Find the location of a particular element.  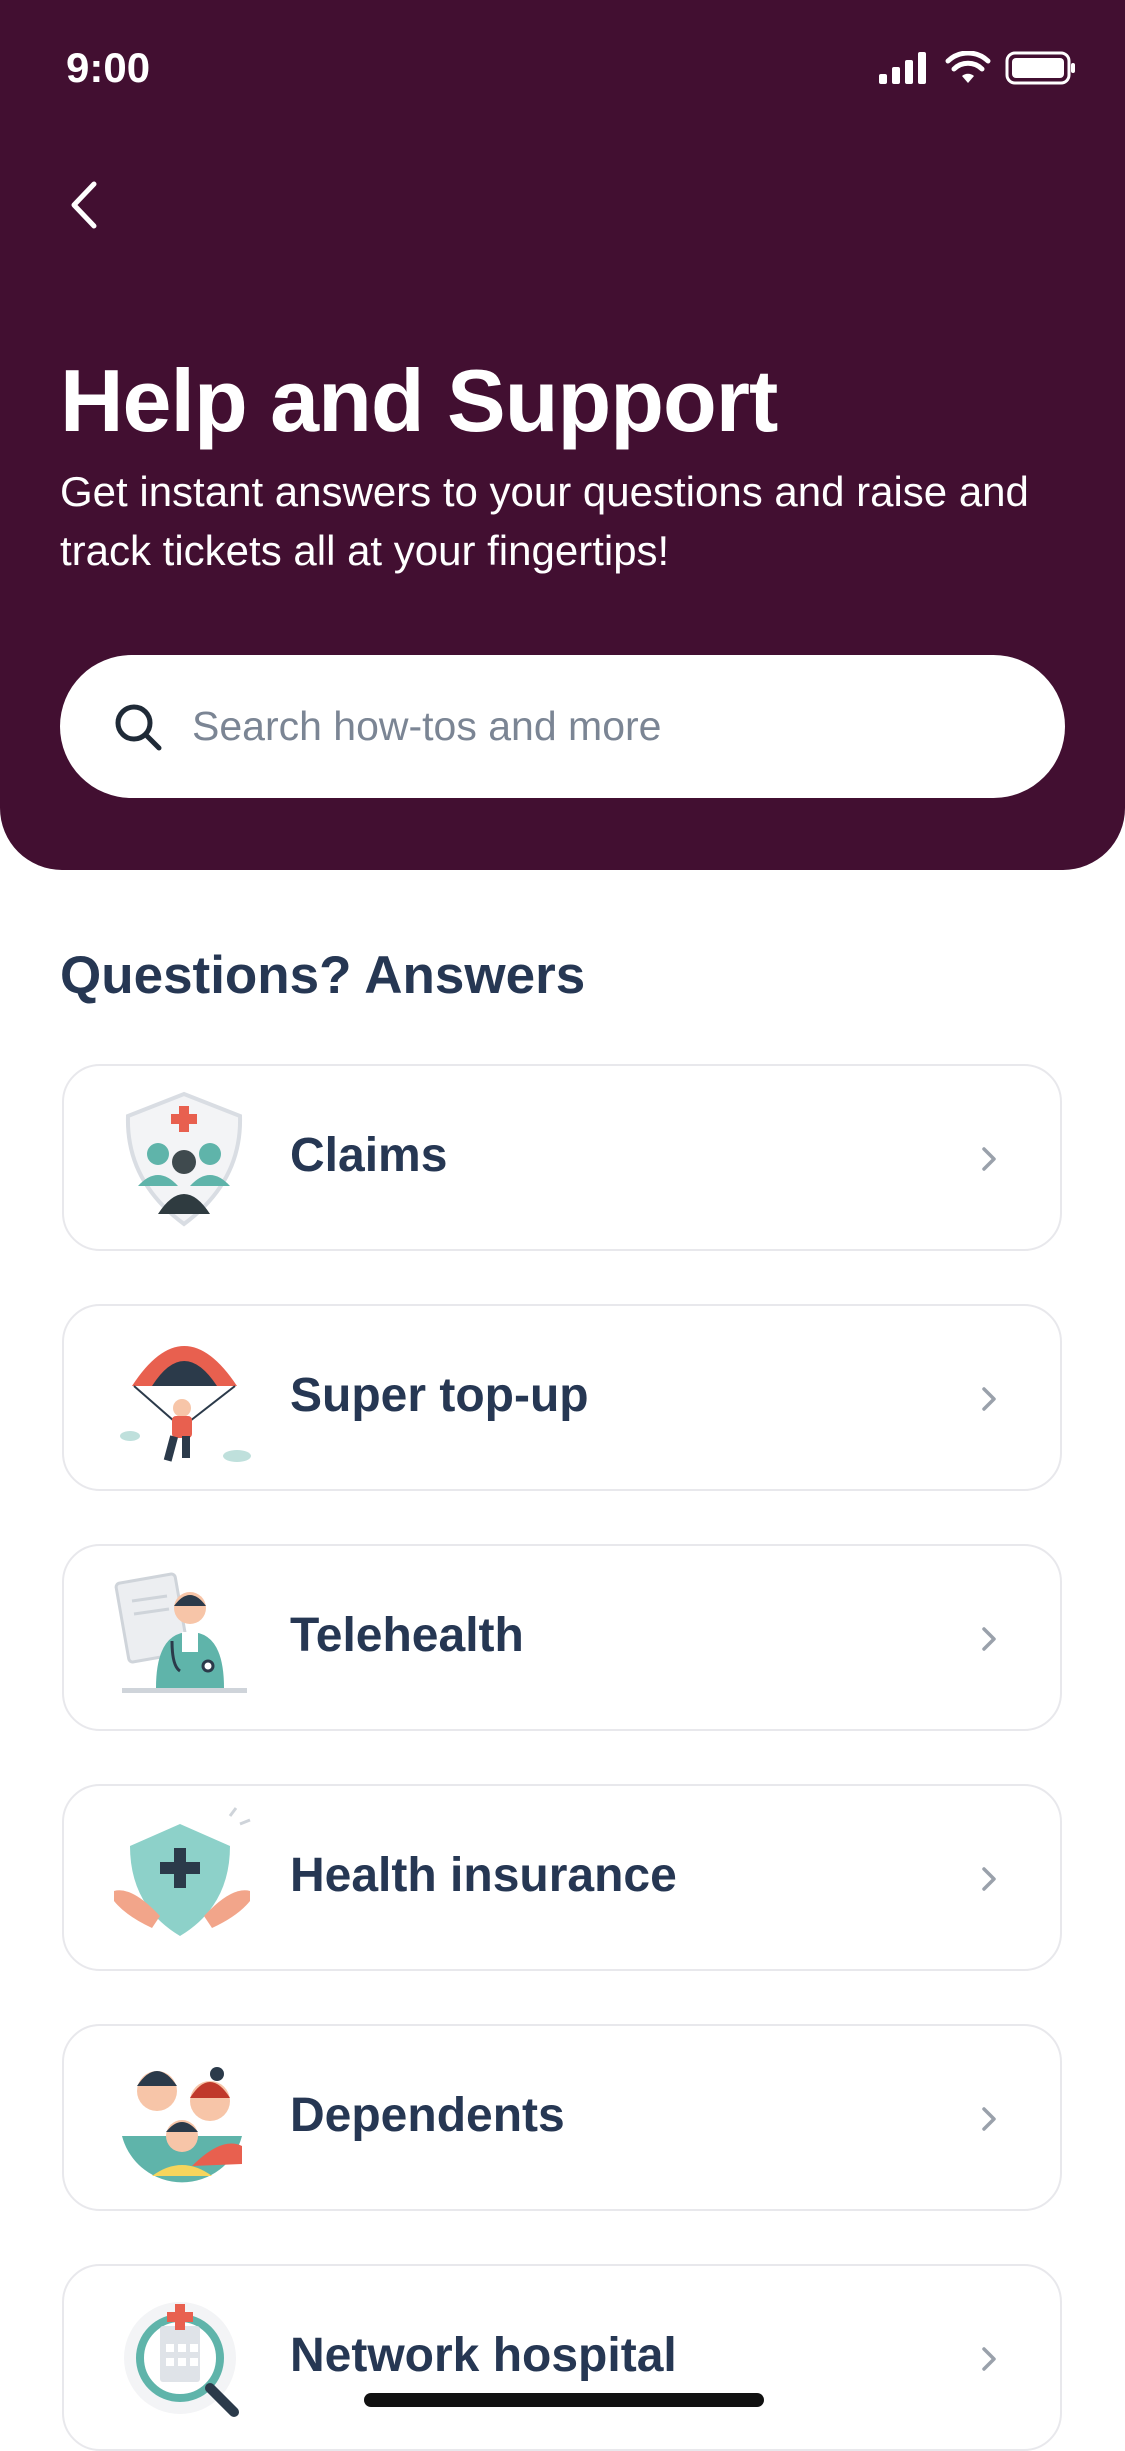

chevron-left-icon is located at coordinates (84, 205).